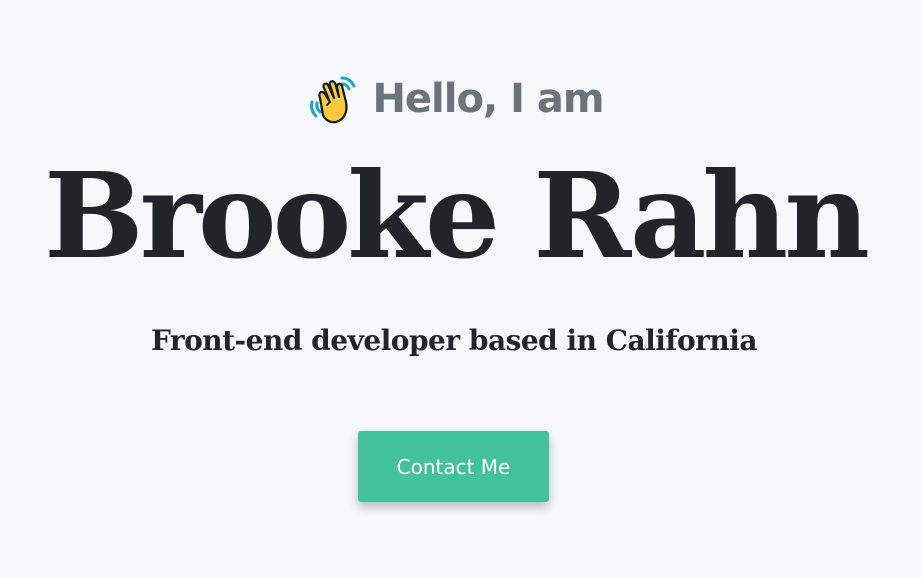 Image resolution: width=922 pixels, height=578 pixels. I want to click on waving-hand-icon, so click(333, 99).